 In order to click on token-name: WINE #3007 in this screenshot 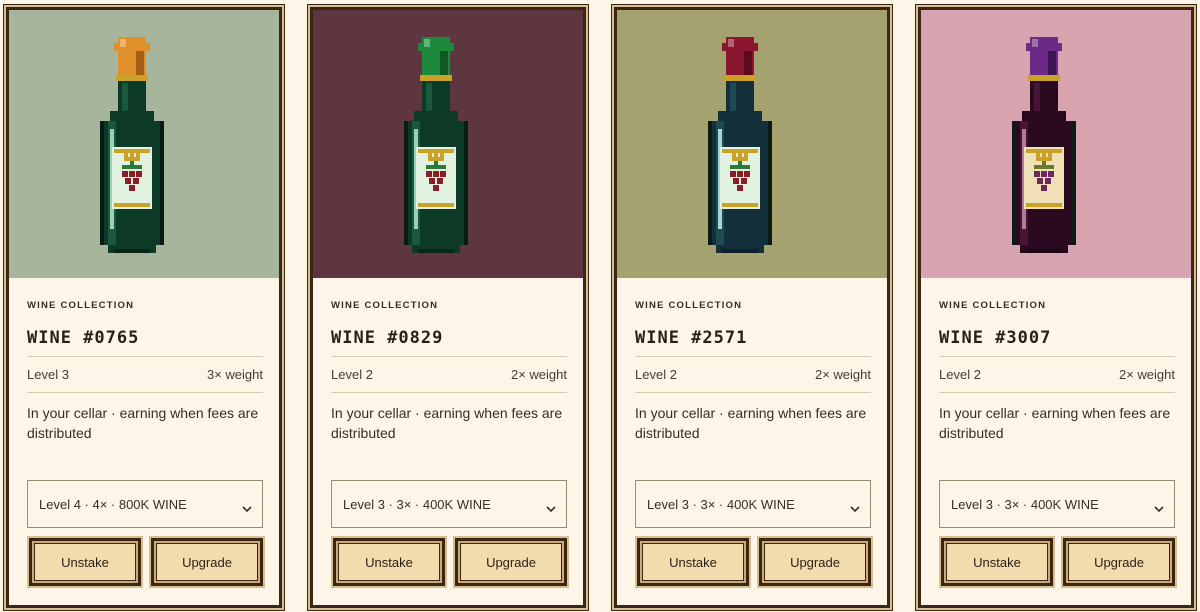, I will do `click(995, 338)`.